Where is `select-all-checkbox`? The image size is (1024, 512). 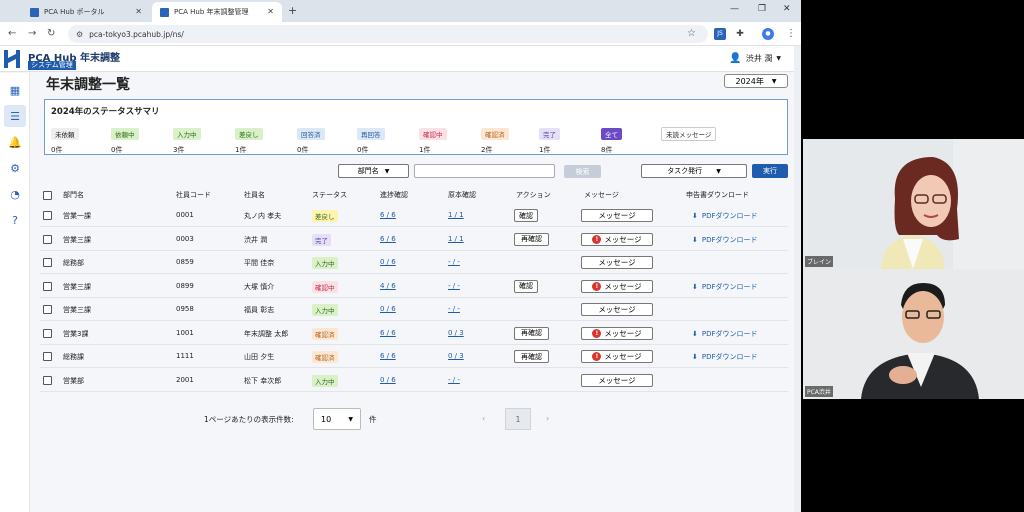
select-all-checkbox is located at coordinates (47, 195).